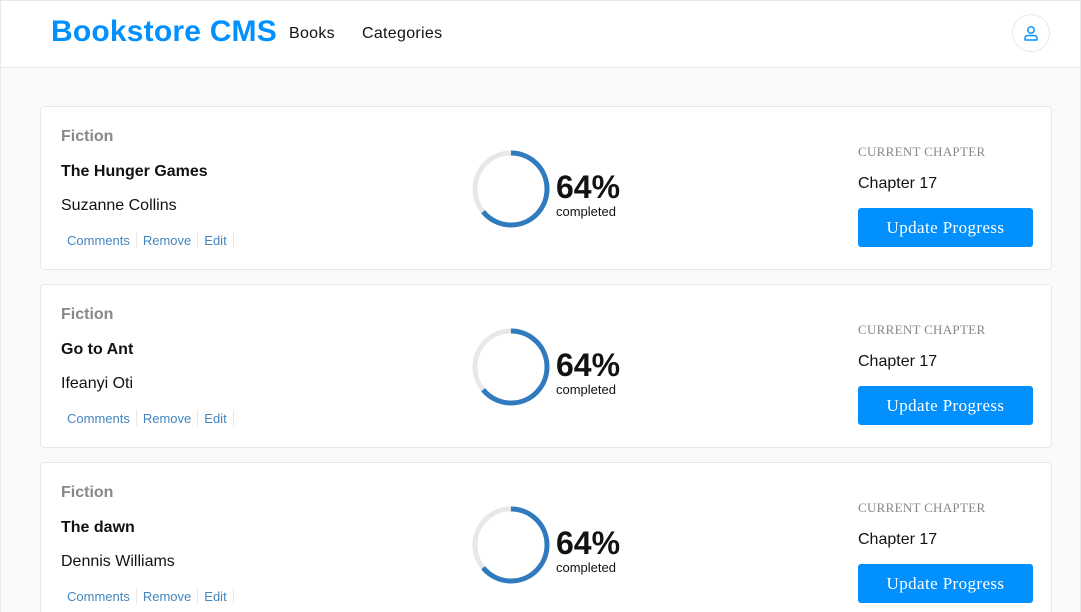 The width and height of the screenshot is (1081, 612). Describe the element at coordinates (98, 527) in the screenshot. I see `book-title: The dawn` at that location.